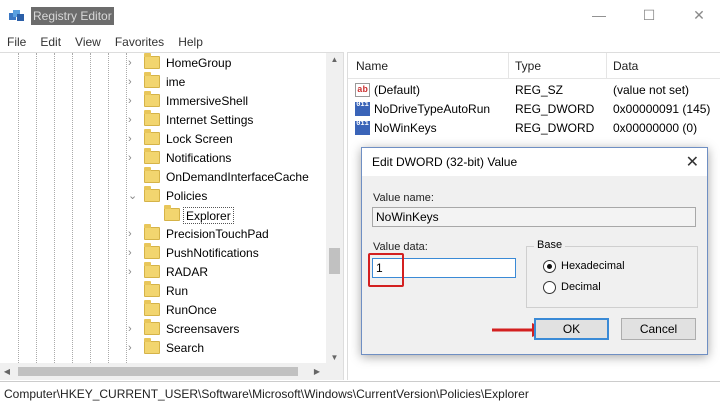  Describe the element at coordinates (528, 66) in the screenshot. I see `column-header-type: Type` at that location.